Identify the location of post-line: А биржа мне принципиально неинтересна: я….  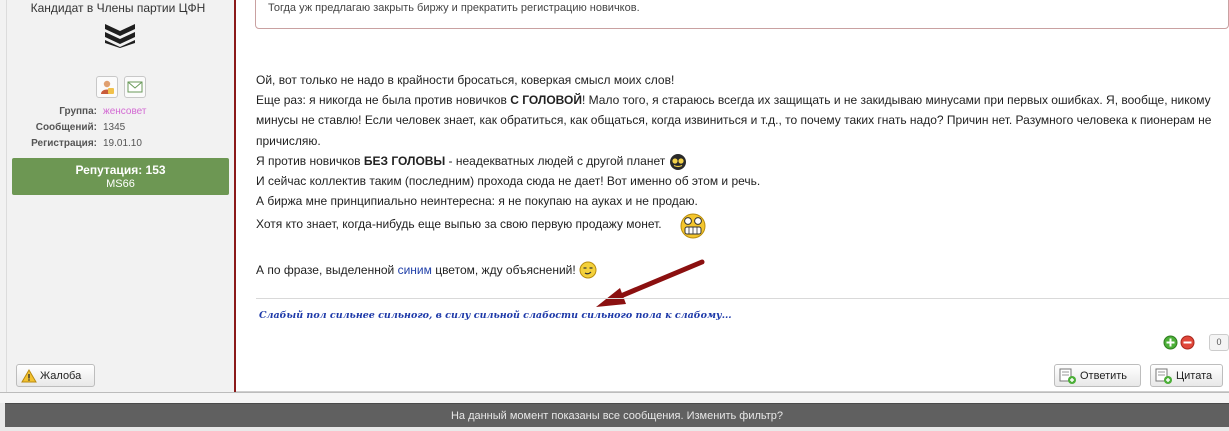
(477, 201).